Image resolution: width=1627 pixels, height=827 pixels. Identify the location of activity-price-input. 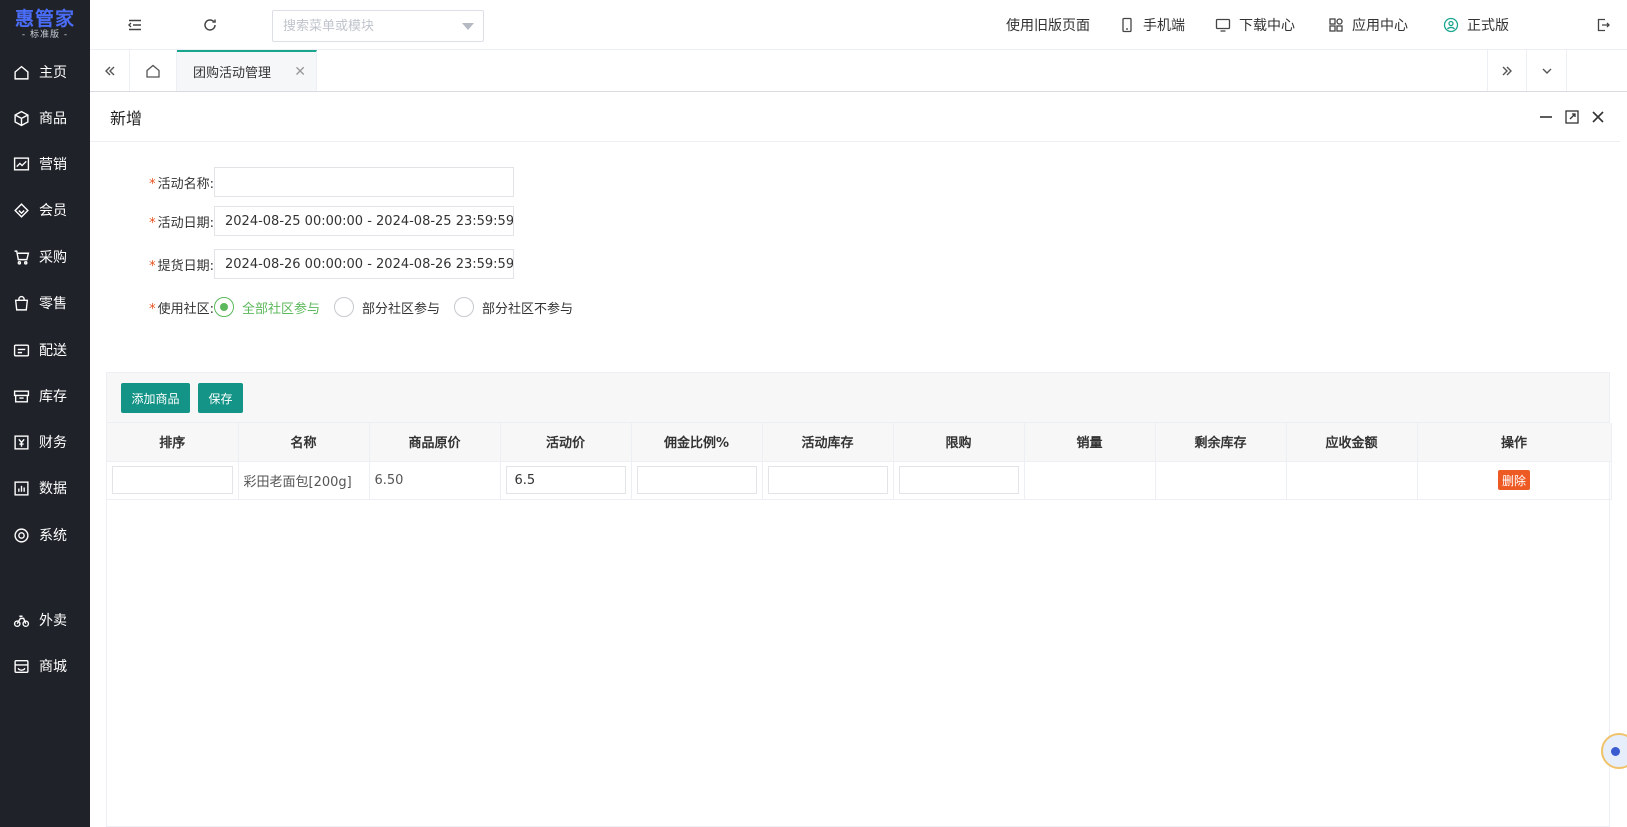
(565, 480).